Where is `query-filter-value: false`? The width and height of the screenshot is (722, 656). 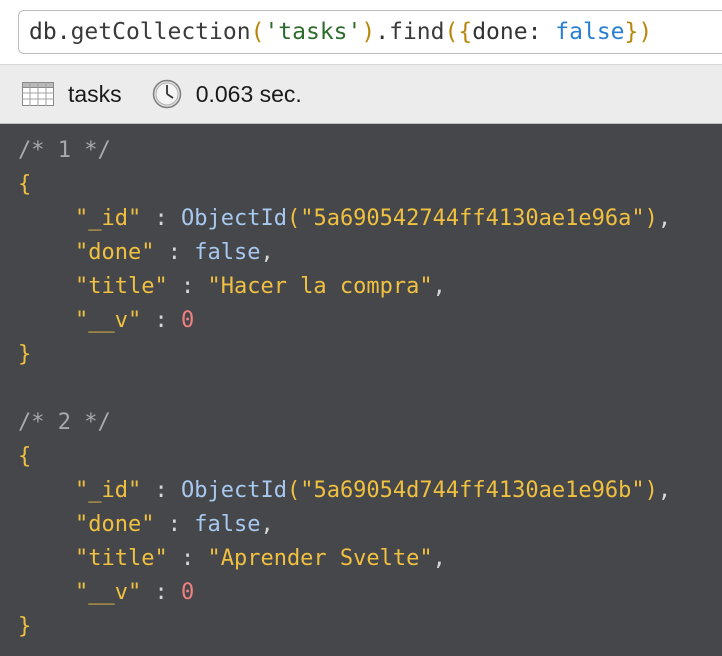 query-filter-value: false is located at coordinates (590, 32).